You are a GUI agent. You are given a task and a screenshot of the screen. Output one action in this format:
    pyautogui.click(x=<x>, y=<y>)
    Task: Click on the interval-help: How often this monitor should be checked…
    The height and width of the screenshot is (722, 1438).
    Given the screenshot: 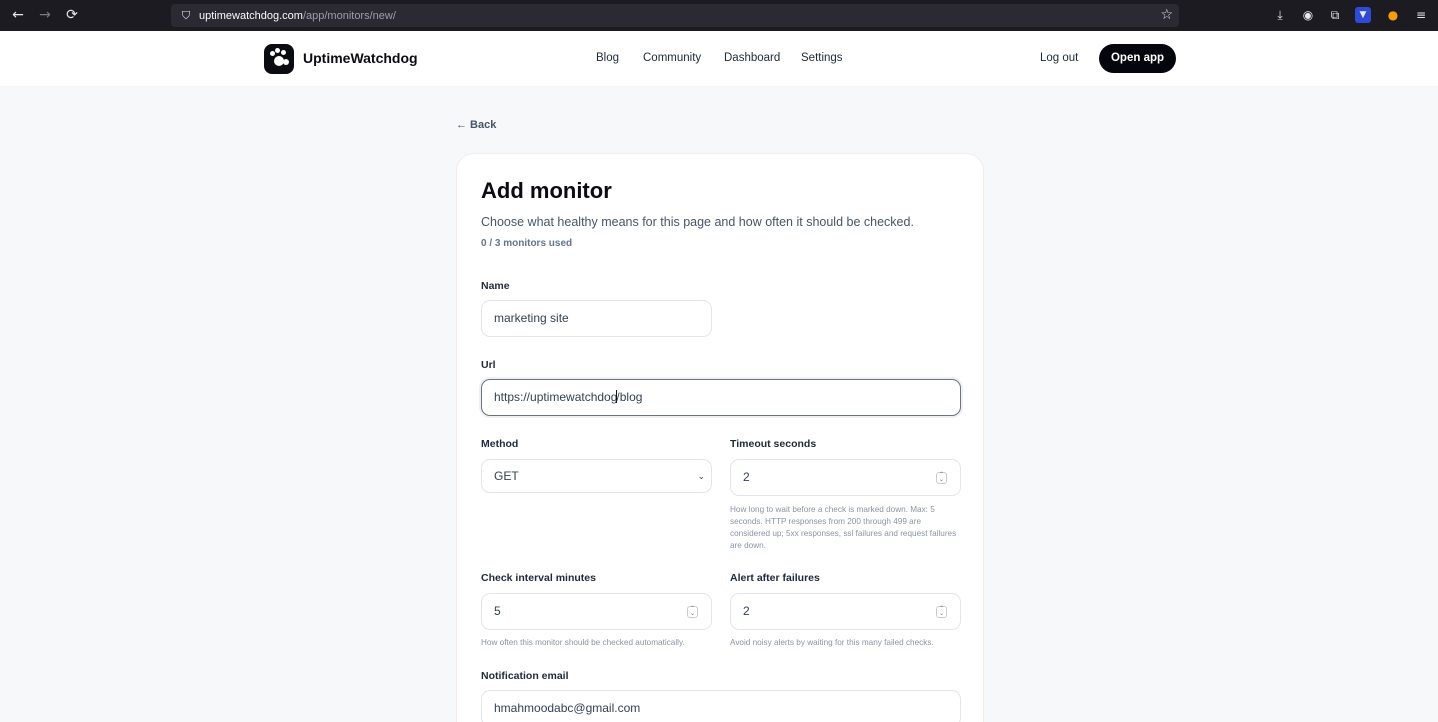 What is the action you would take?
    pyautogui.click(x=583, y=642)
    